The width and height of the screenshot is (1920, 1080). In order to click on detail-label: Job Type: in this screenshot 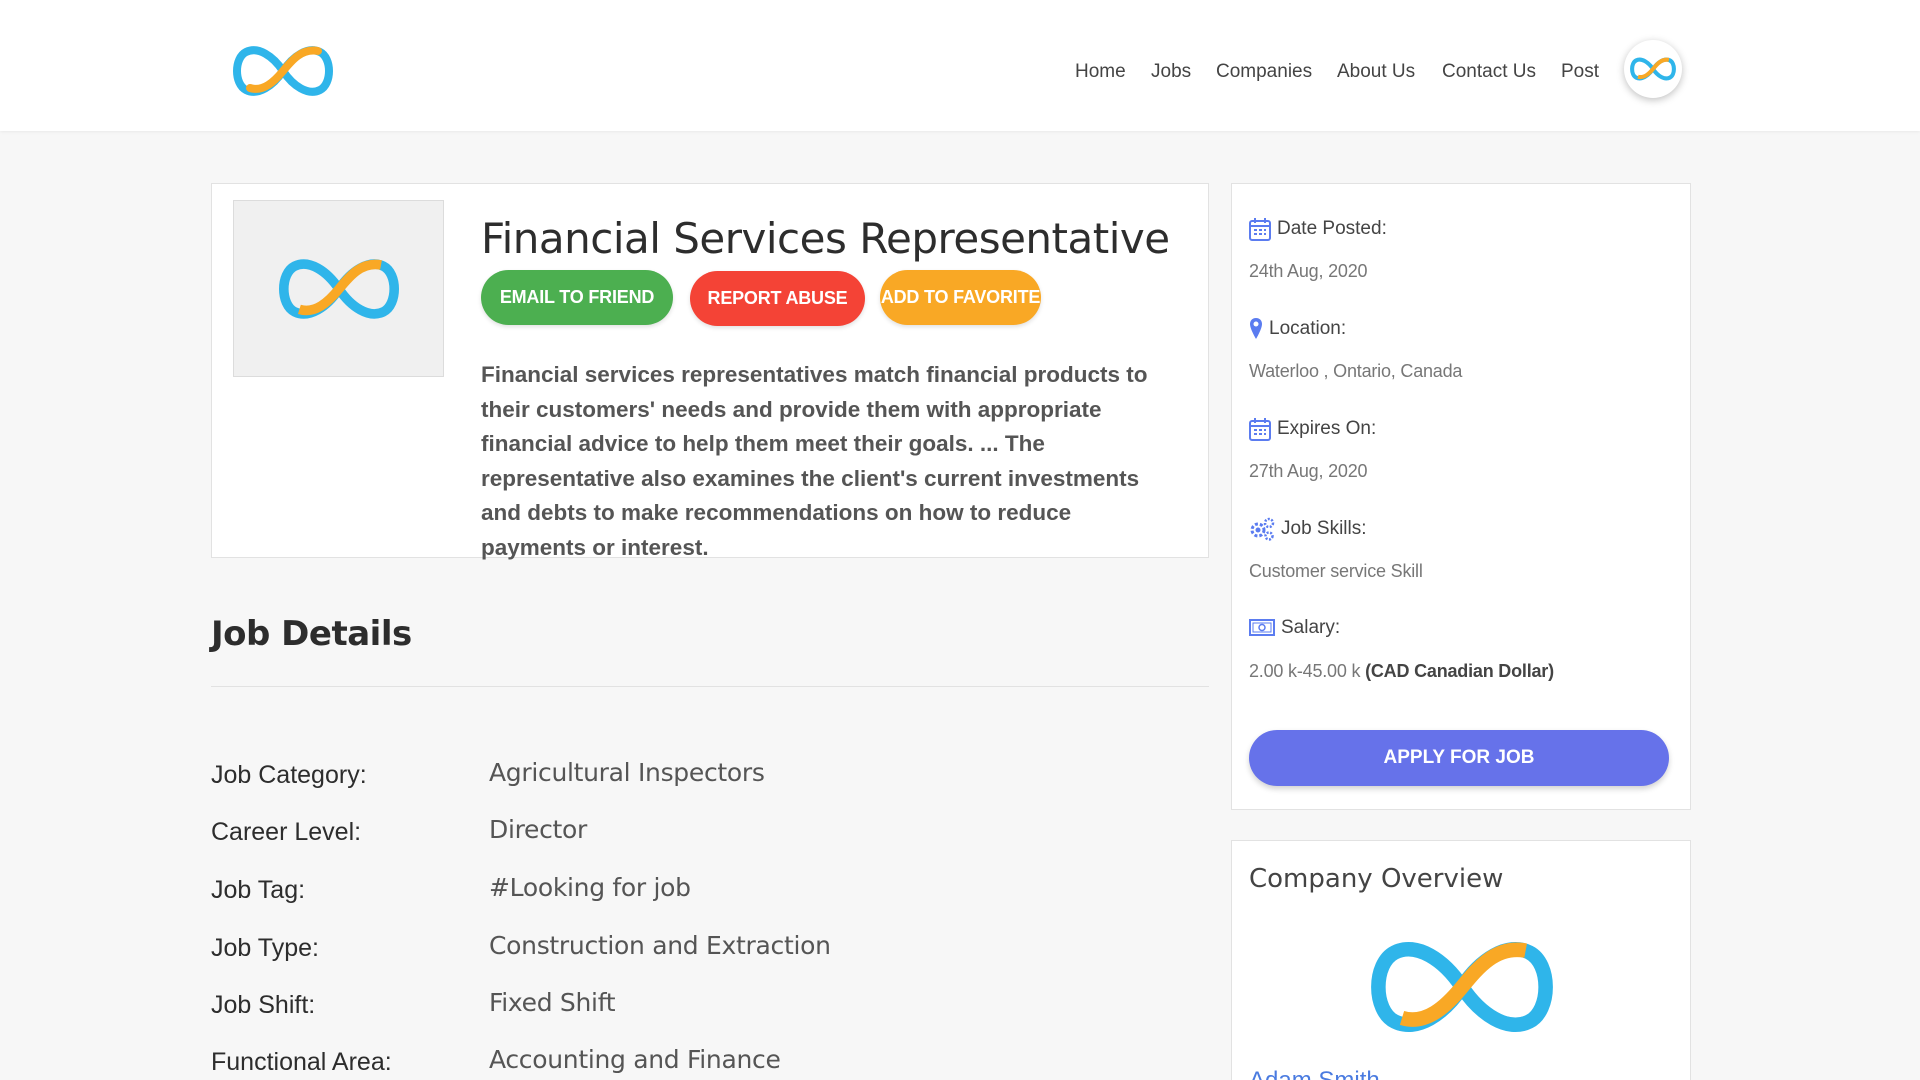, I will do `click(265, 948)`.